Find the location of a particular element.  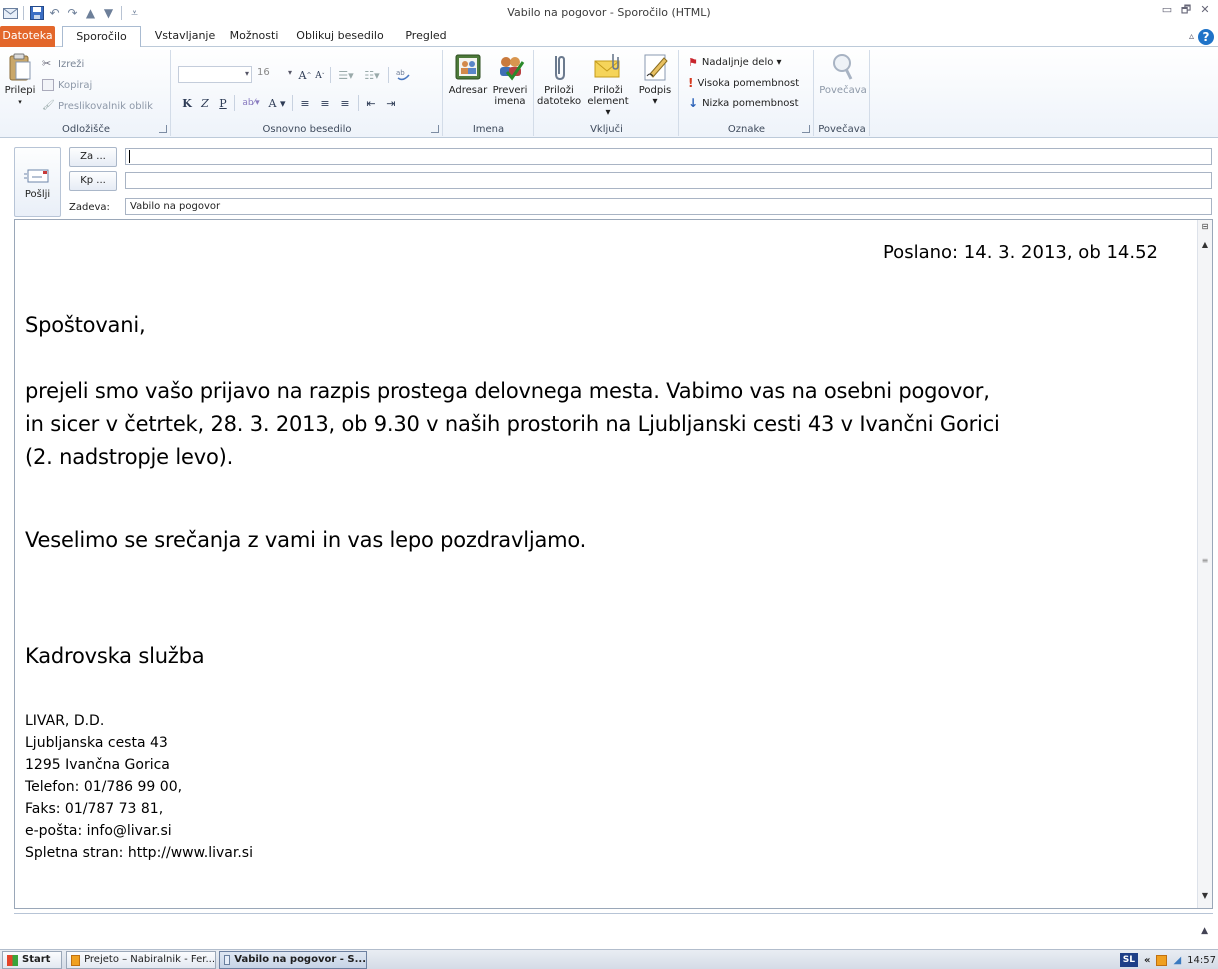

check-names-button: Preveri imena is located at coordinates (510, 79).